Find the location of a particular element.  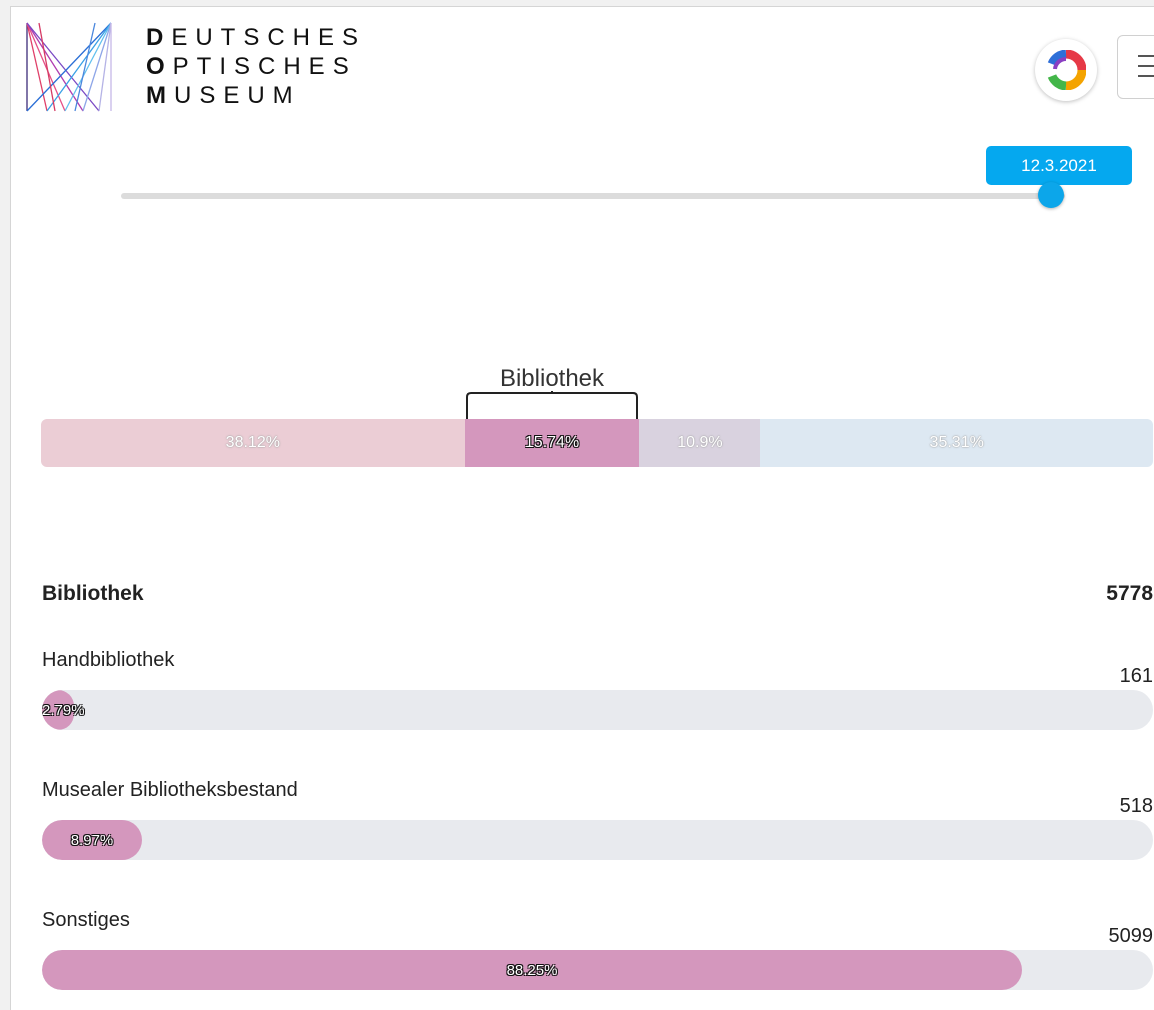

row-percent: 88.25% is located at coordinates (532, 970).